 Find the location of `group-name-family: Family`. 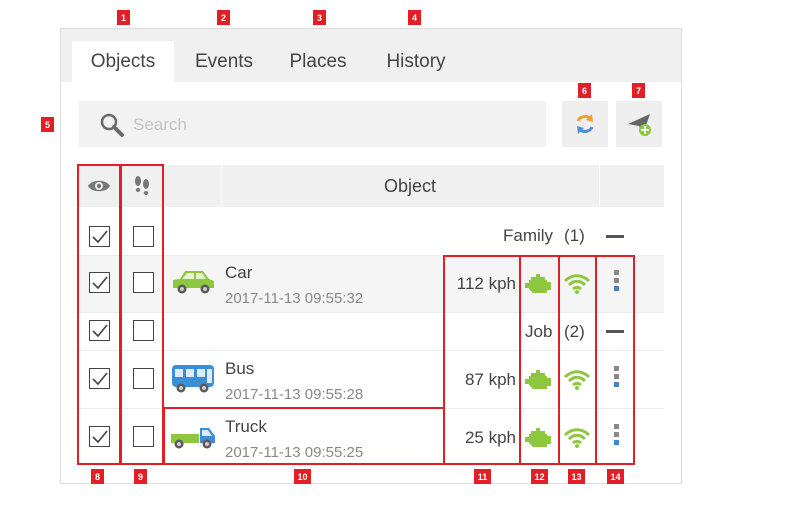

group-name-family: Family is located at coordinates (528, 236).